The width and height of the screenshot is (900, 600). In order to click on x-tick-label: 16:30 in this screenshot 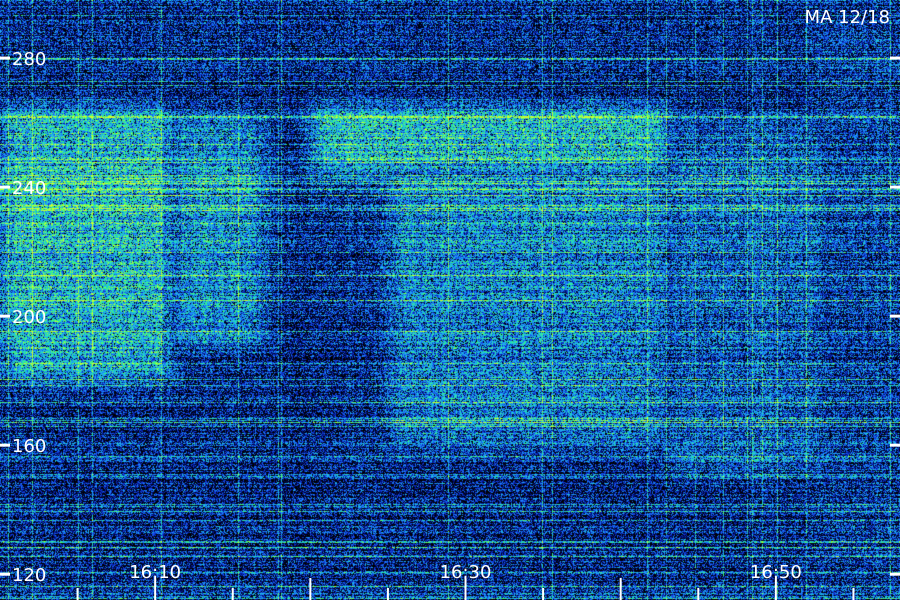, I will do `click(466, 572)`.